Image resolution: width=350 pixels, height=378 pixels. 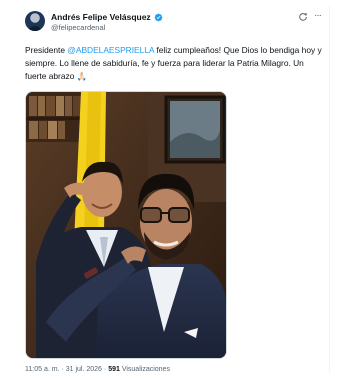 What do you see at coordinates (42, 369) in the screenshot?
I see `tweet-time: 11:05 a. m.` at bounding box center [42, 369].